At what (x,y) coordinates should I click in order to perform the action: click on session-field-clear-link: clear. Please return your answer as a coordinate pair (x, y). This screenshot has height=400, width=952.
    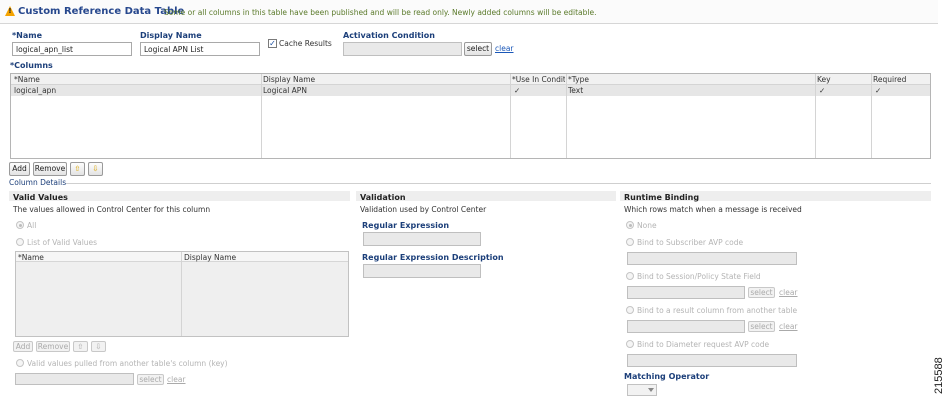
    Looking at the image, I should click on (788, 292).